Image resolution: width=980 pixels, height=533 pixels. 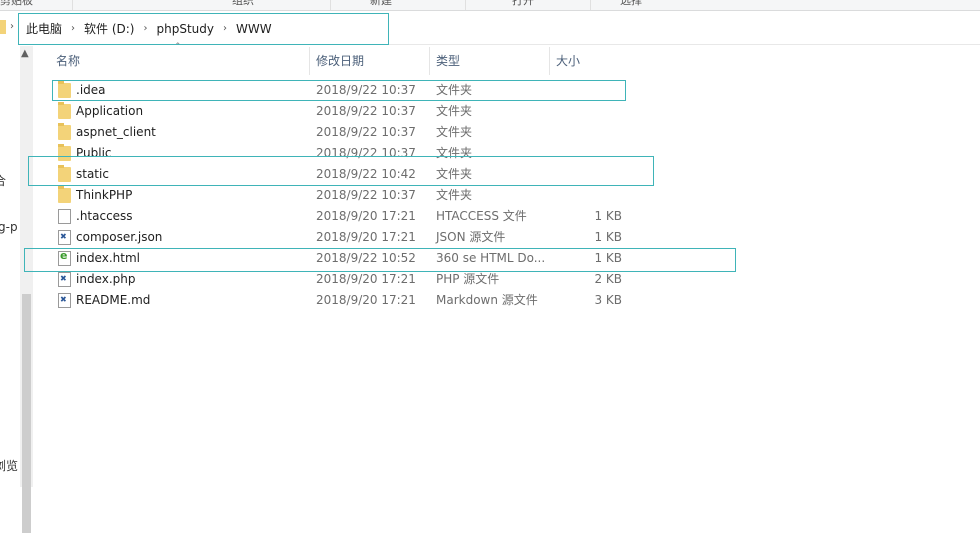 What do you see at coordinates (185, 29) in the screenshot?
I see `breadcrumb-phpstudy: phpStudy` at bounding box center [185, 29].